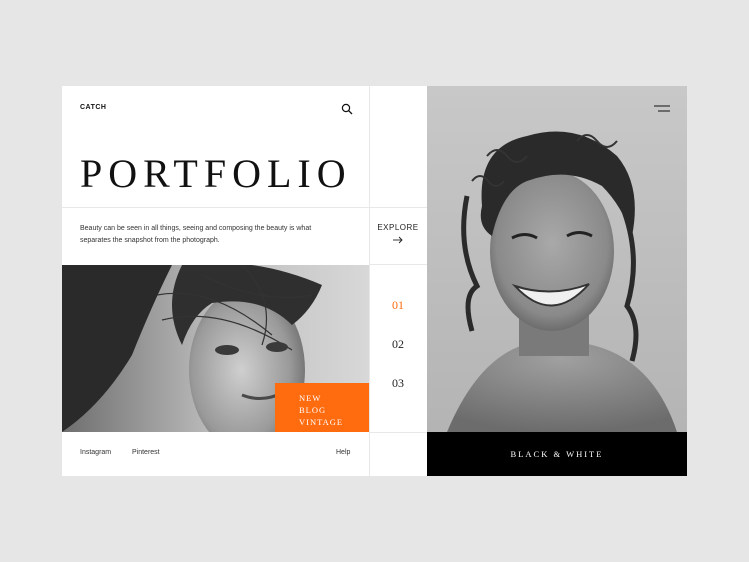 This screenshot has width=749, height=562. I want to click on new-blog-vintage-tag: NEW BLOG VINTAGE, so click(322, 407).